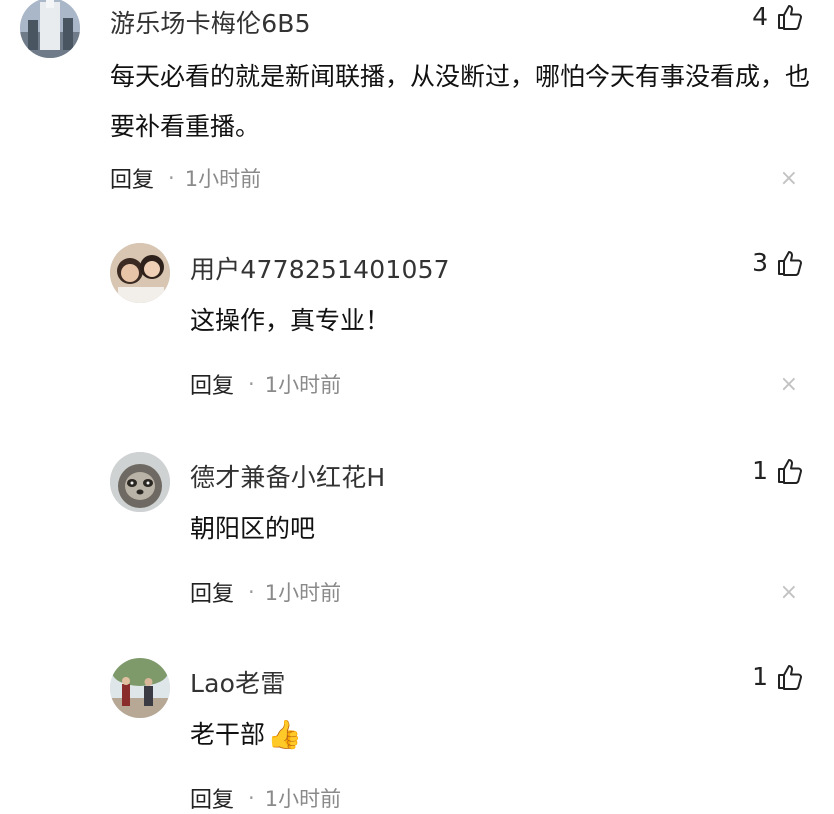 Image resolution: width=834 pixels, height=814 pixels. I want to click on building-photo-avatar-icon, so click(50, 29).